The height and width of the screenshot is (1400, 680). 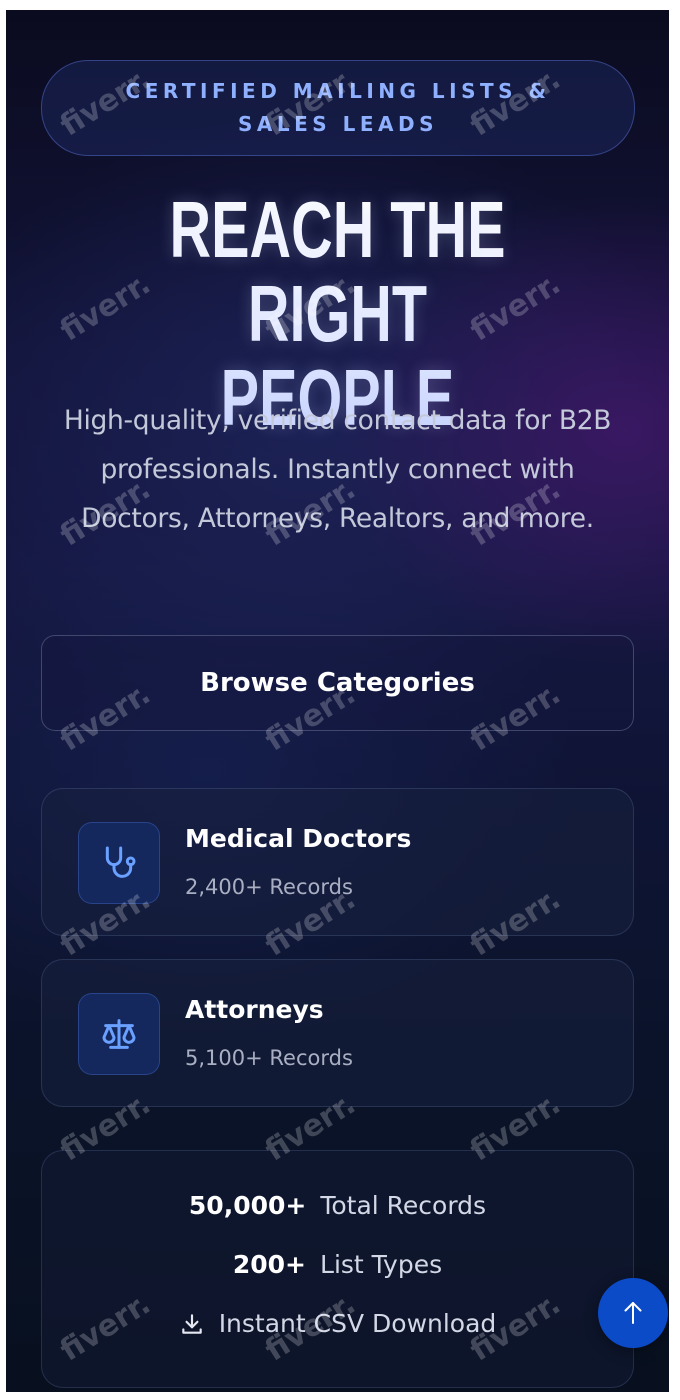 I want to click on category-title: Medical Doctors, so click(x=298, y=838).